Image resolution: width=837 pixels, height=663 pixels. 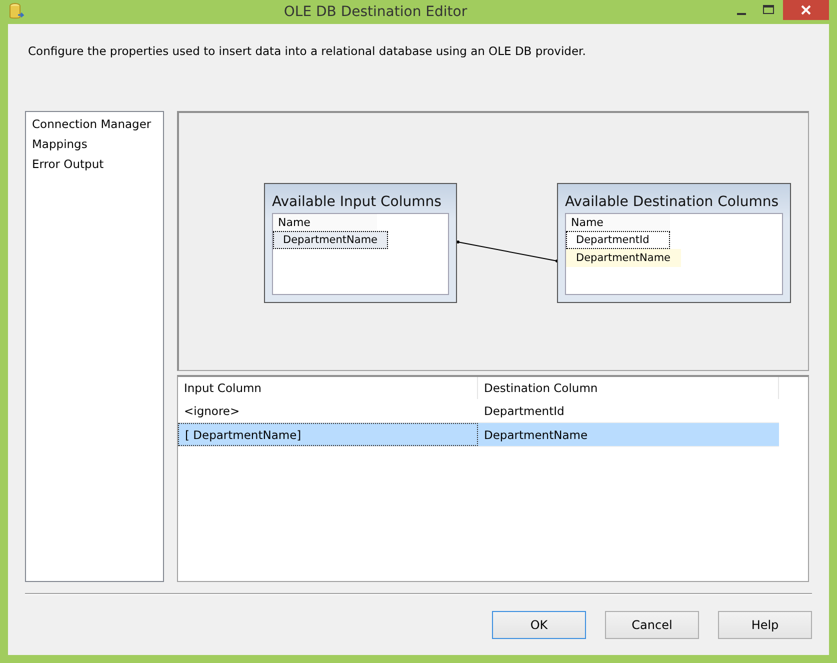 What do you see at coordinates (94, 144) in the screenshot?
I see `page-list-item: Mappings` at bounding box center [94, 144].